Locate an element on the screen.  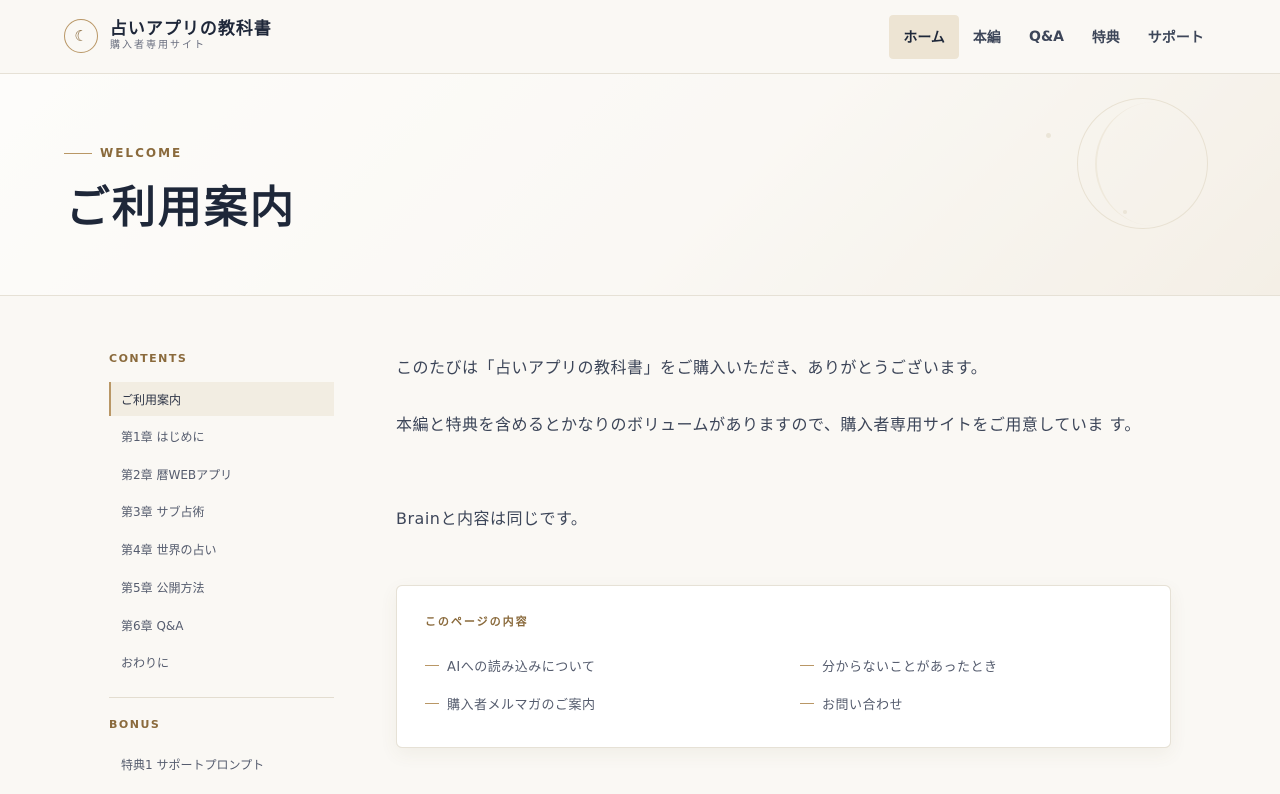
sidebar-contents-heading: CONTENTS is located at coordinates (148, 358).